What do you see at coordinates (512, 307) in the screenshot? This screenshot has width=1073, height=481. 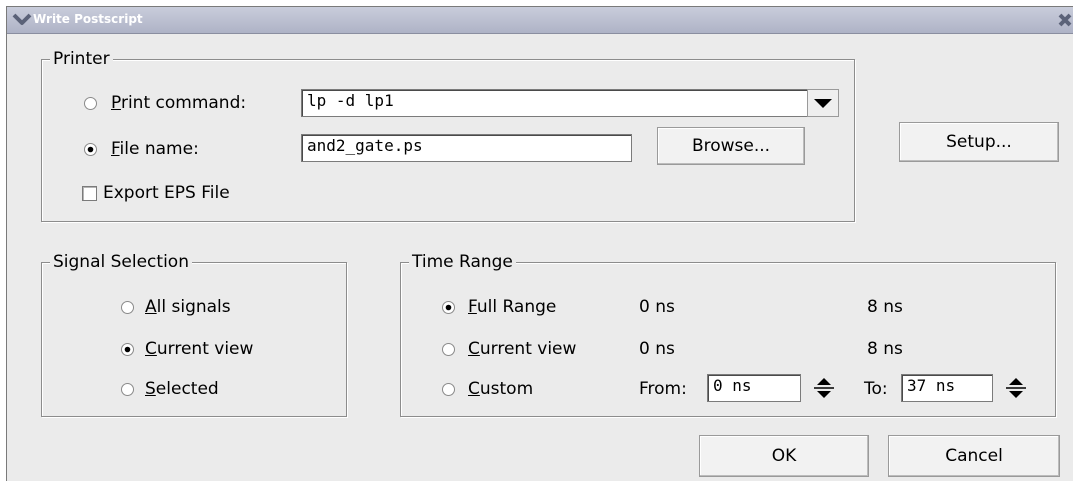 I see `full-range-label: Full Range` at bounding box center [512, 307].